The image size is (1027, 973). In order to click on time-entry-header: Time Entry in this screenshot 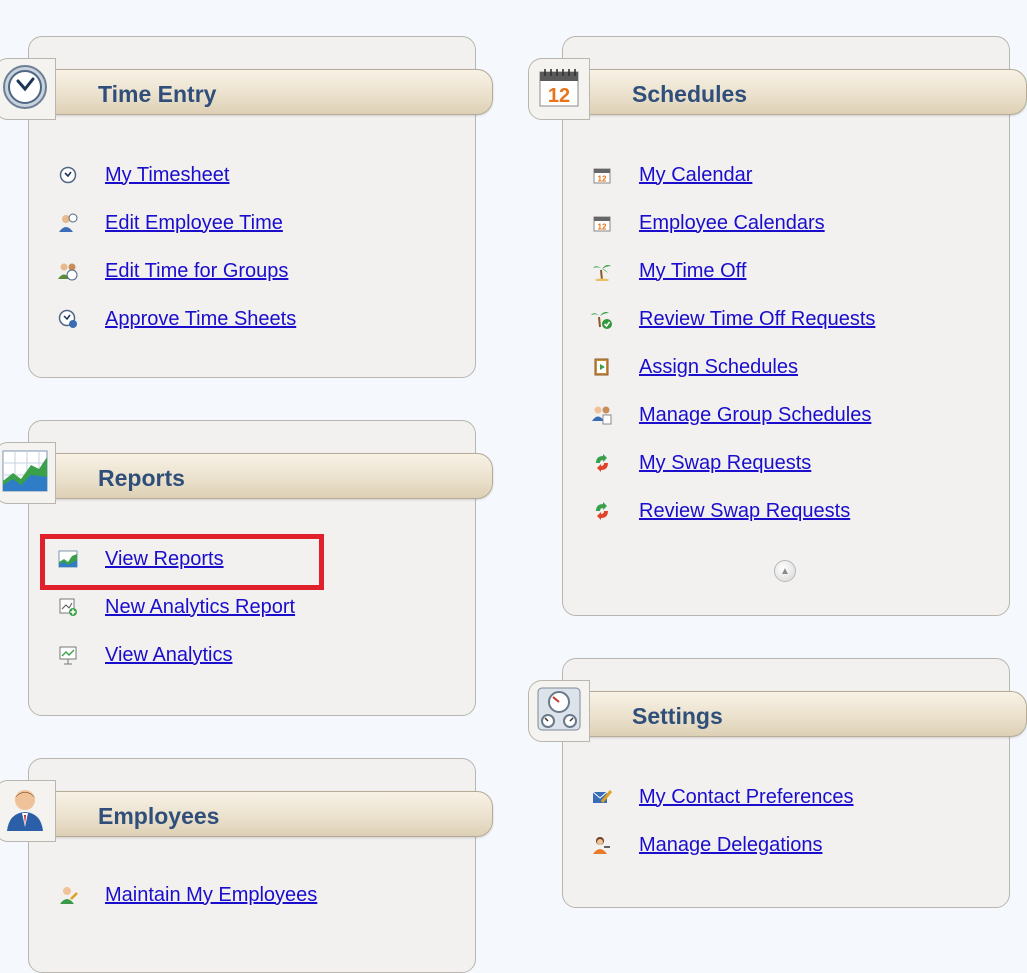, I will do `click(246, 89)`.